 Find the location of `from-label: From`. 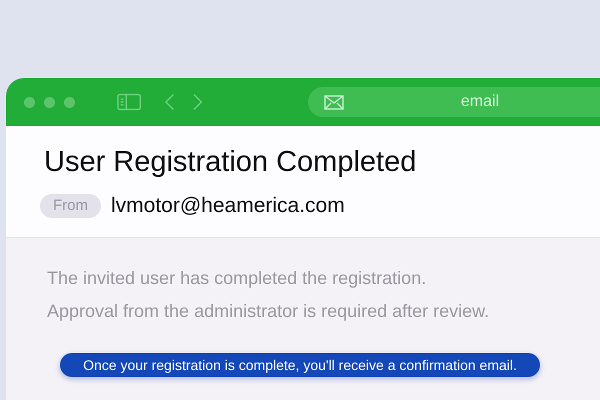

from-label: From is located at coordinates (70, 206).